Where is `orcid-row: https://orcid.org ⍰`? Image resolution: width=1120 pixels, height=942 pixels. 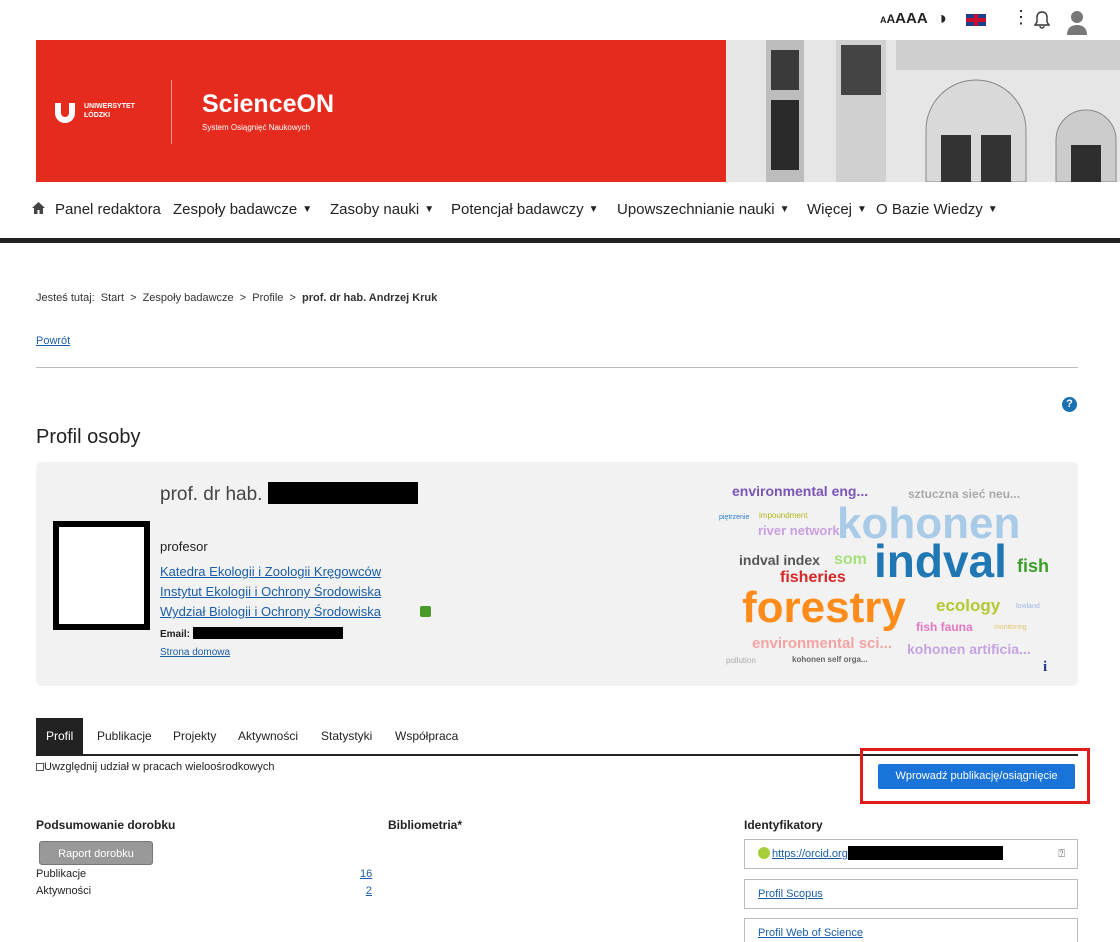 orcid-row: https://orcid.org ⍰ is located at coordinates (911, 854).